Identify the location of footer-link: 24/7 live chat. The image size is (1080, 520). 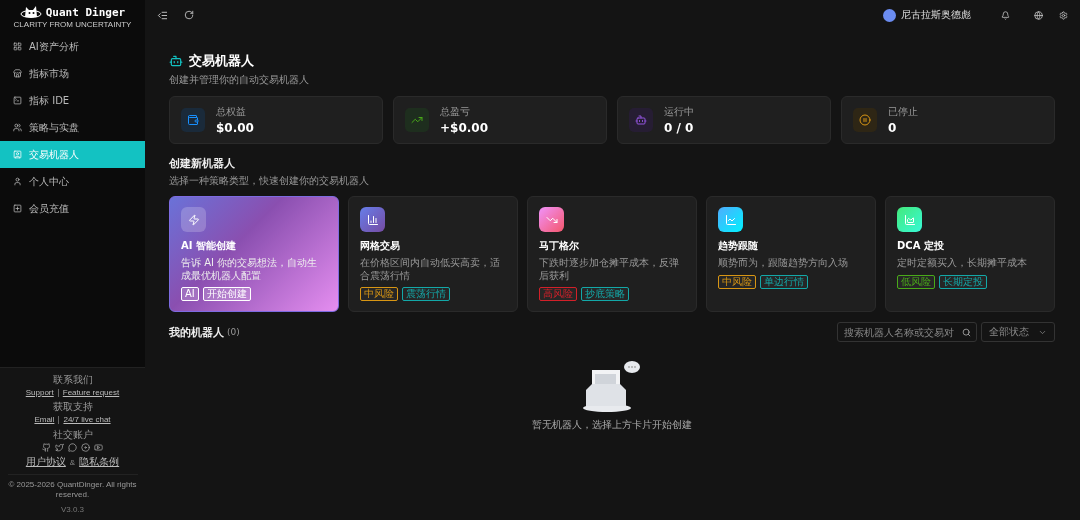
(87, 420).